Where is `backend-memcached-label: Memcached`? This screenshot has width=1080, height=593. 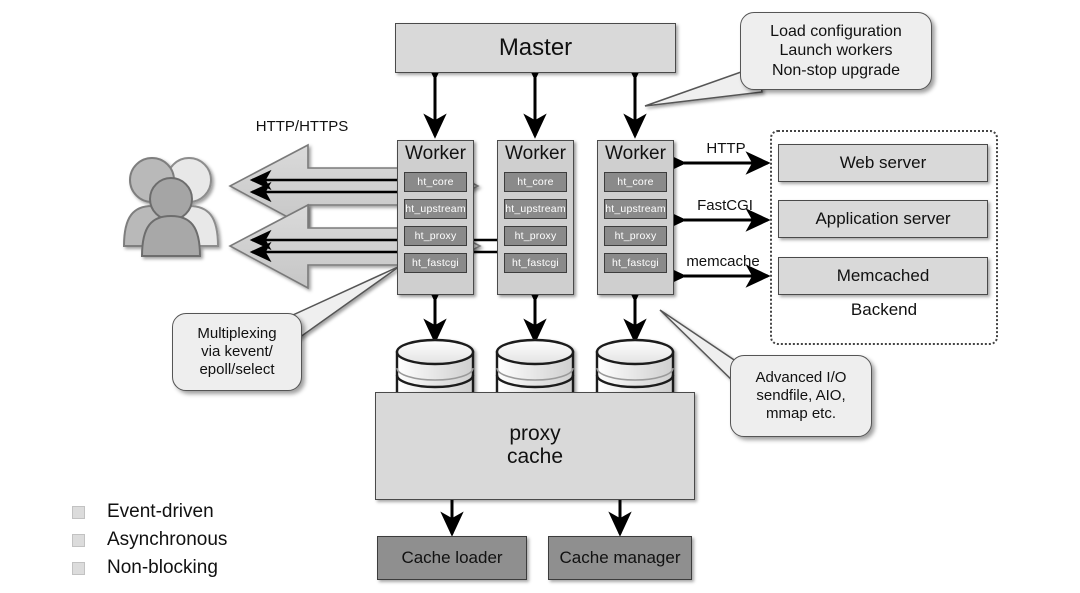
backend-memcached-label: Memcached is located at coordinates (883, 275).